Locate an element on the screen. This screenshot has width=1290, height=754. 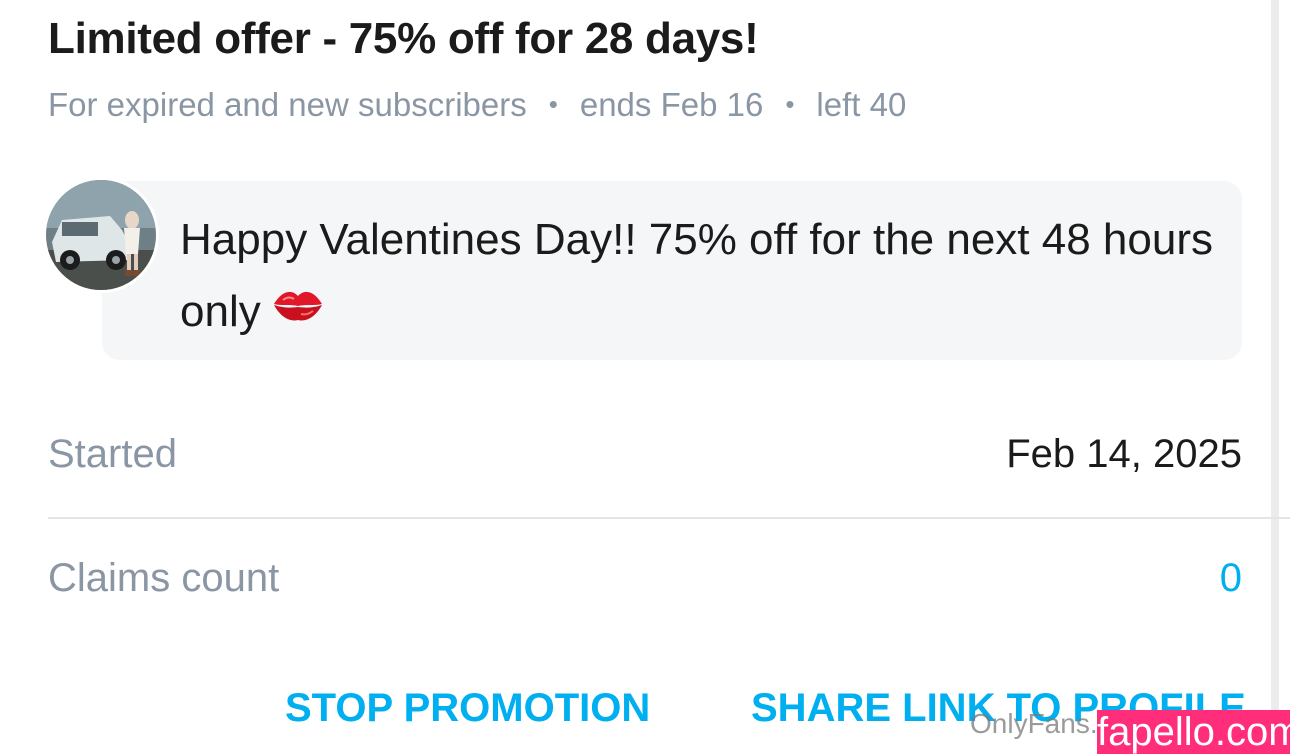
offer-ends: ends Feb 16 is located at coordinates (671, 104).